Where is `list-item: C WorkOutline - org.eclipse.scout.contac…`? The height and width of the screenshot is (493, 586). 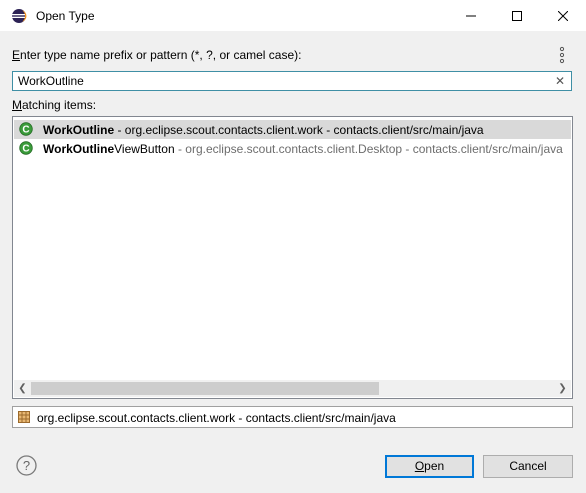
list-item: C WorkOutline - org.eclipse.scout.contac… is located at coordinates (292, 129).